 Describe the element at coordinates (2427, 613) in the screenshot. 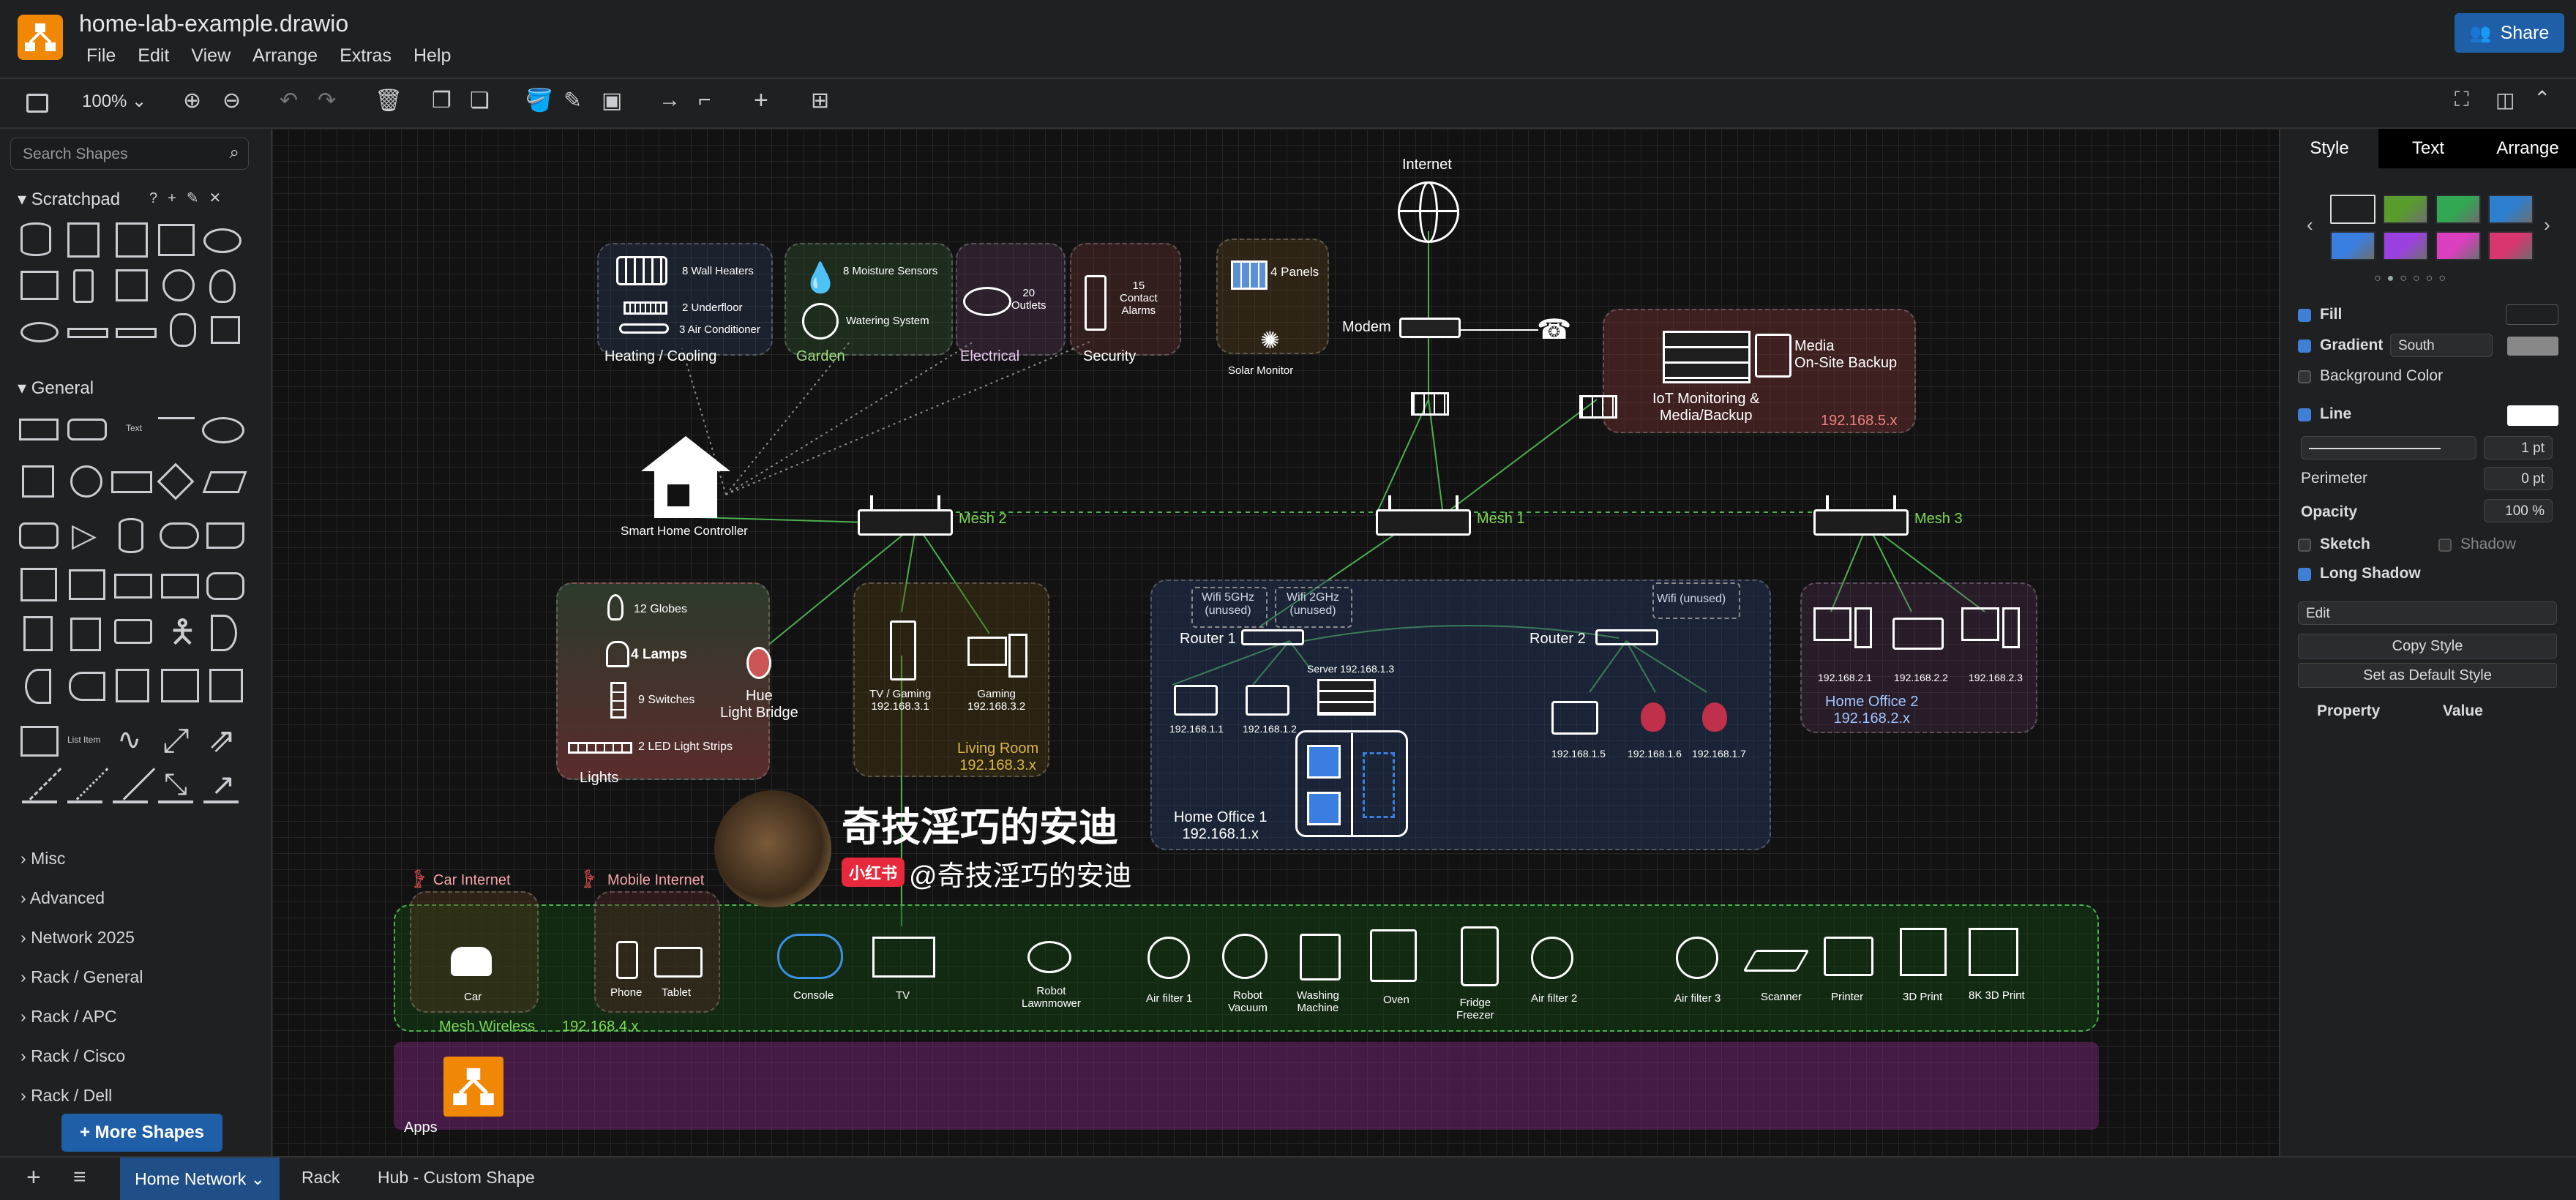

I see `edit-select: Edit` at that location.